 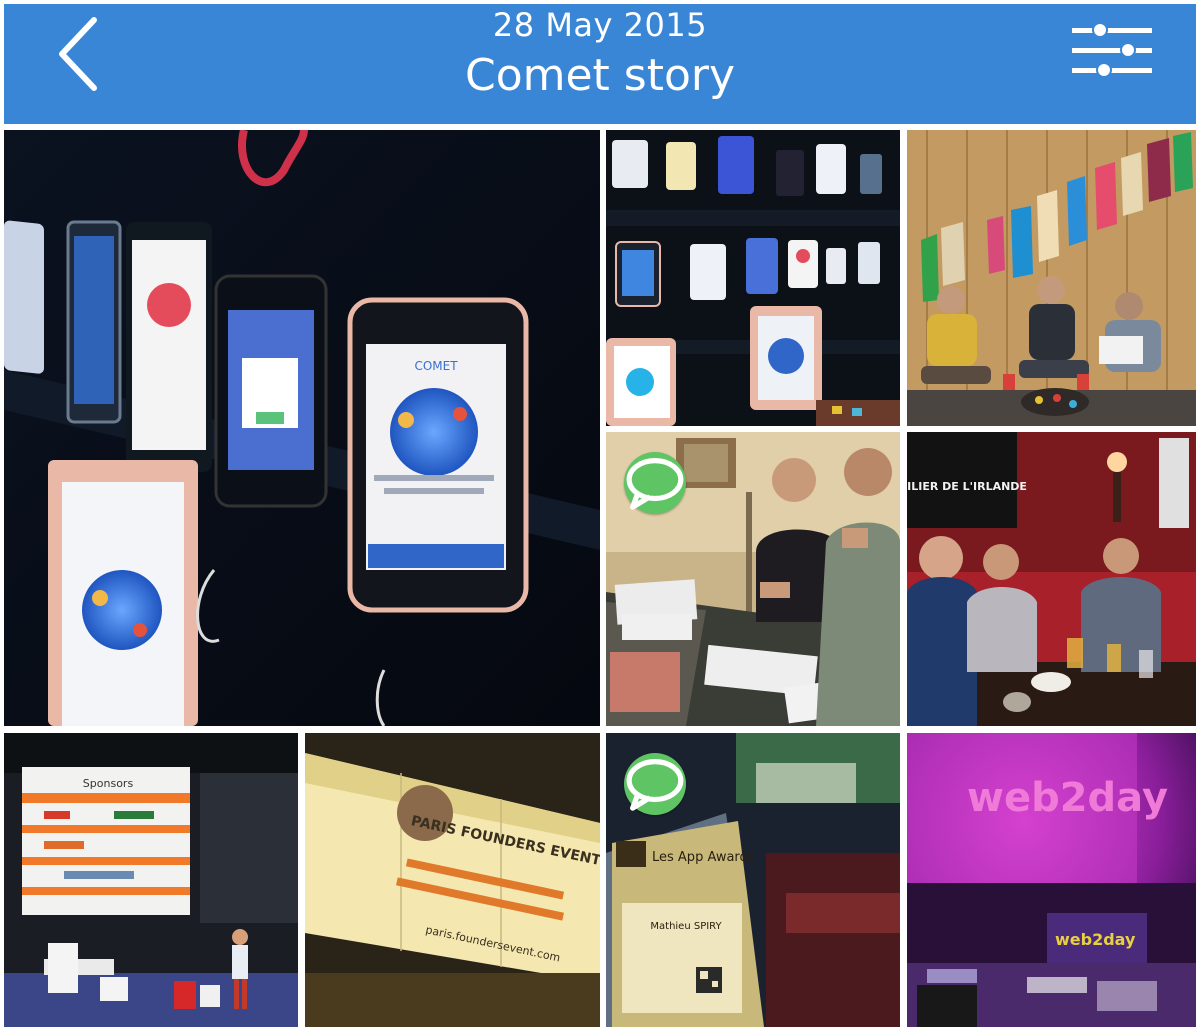 I want to click on photo-tile: PILIER DE L'IRLANDE, so click(x=1051, y=579).